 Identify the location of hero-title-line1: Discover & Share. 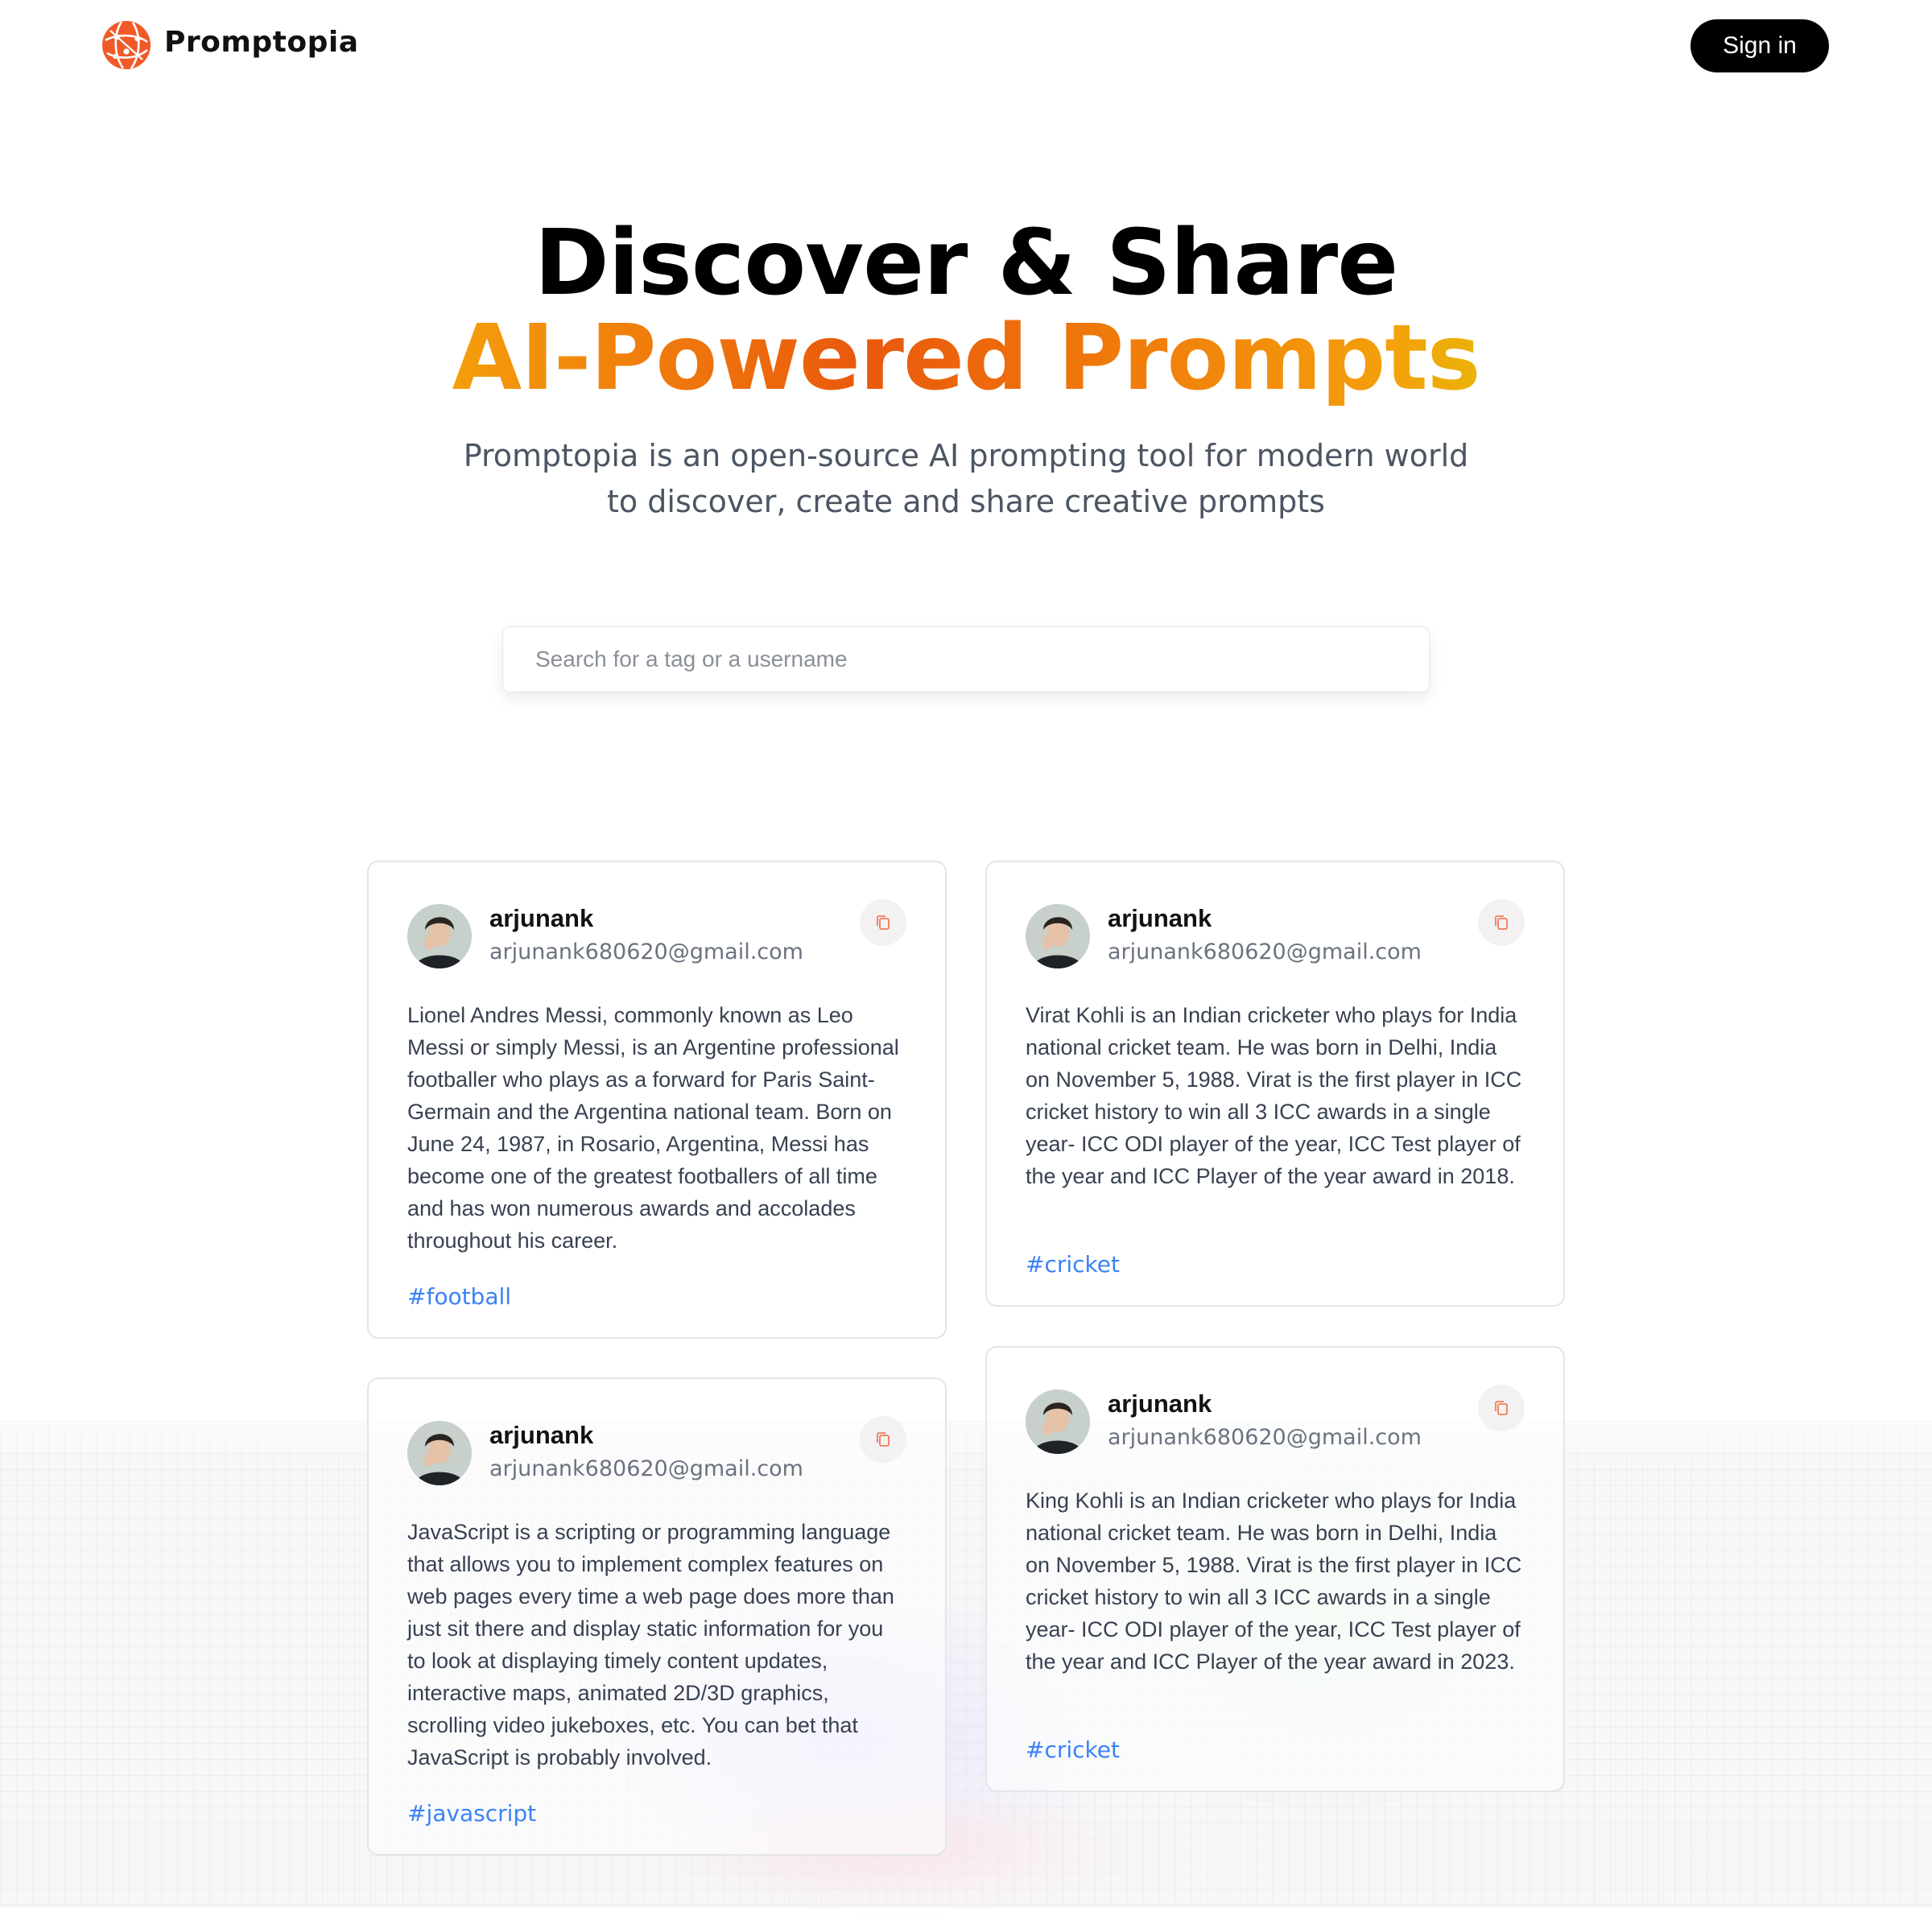
(966, 264).